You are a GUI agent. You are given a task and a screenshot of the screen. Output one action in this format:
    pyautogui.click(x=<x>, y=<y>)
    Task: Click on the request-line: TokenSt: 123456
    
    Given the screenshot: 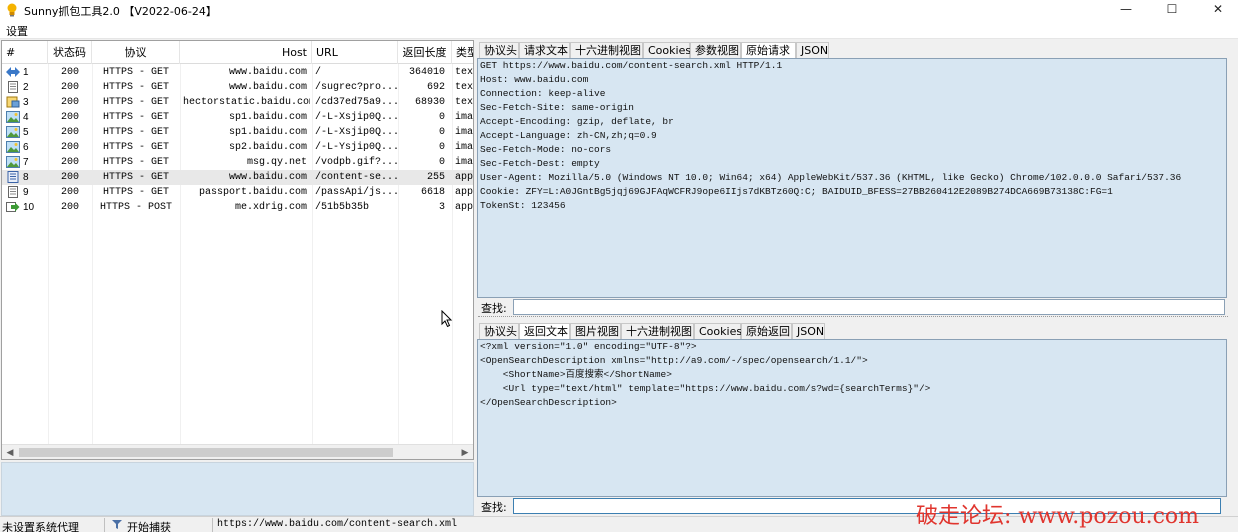 What is the action you would take?
    pyautogui.click(x=523, y=205)
    